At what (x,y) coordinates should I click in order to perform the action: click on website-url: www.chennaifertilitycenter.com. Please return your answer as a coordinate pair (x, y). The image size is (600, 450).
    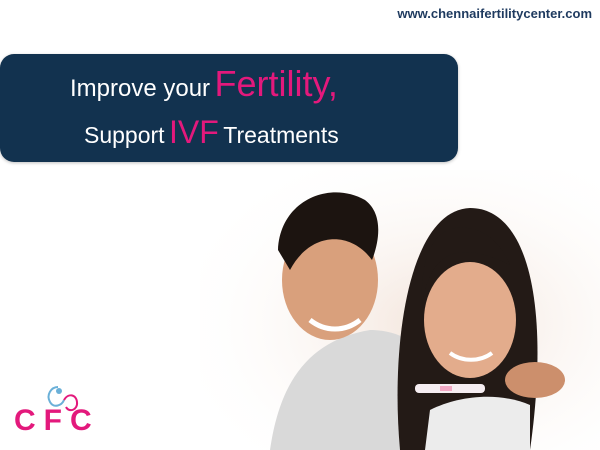
    Looking at the image, I should click on (494, 13).